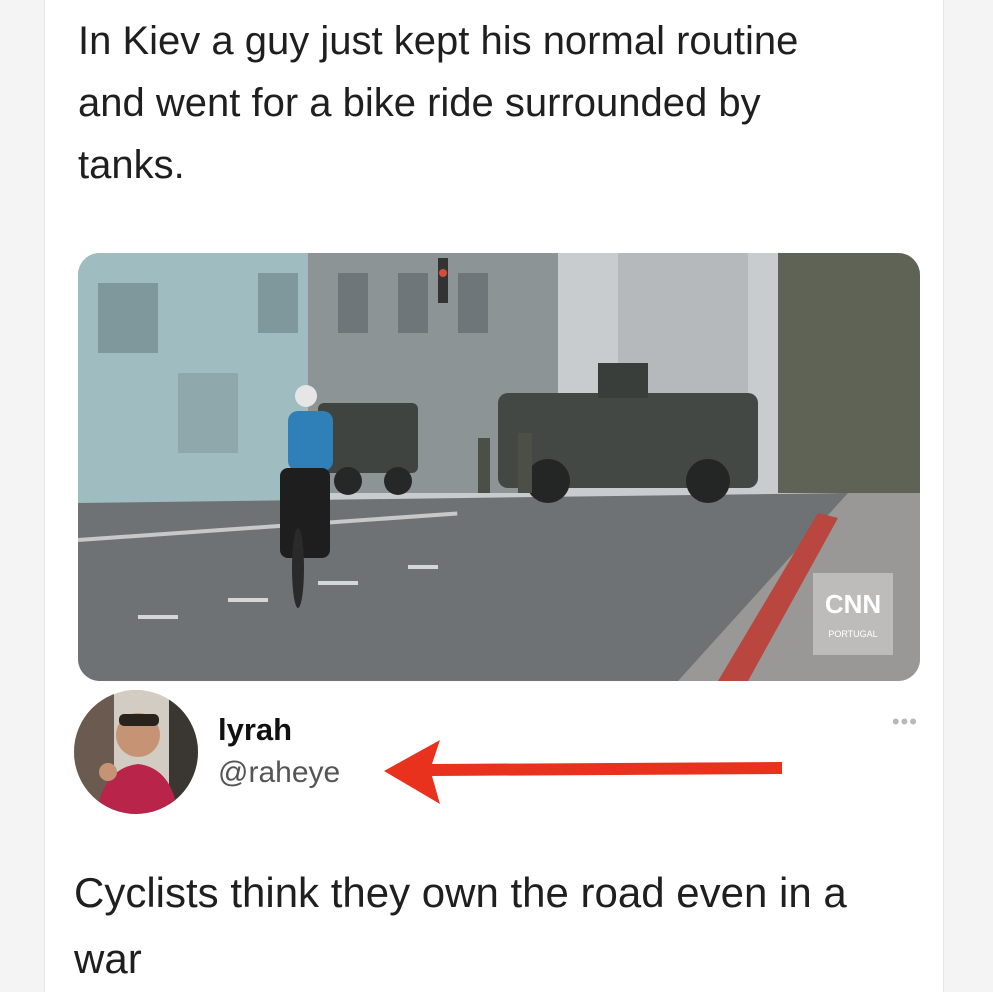 This screenshot has height=992, width=993. What do you see at coordinates (136, 752) in the screenshot?
I see `avatar` at bounding box center [136, 752].